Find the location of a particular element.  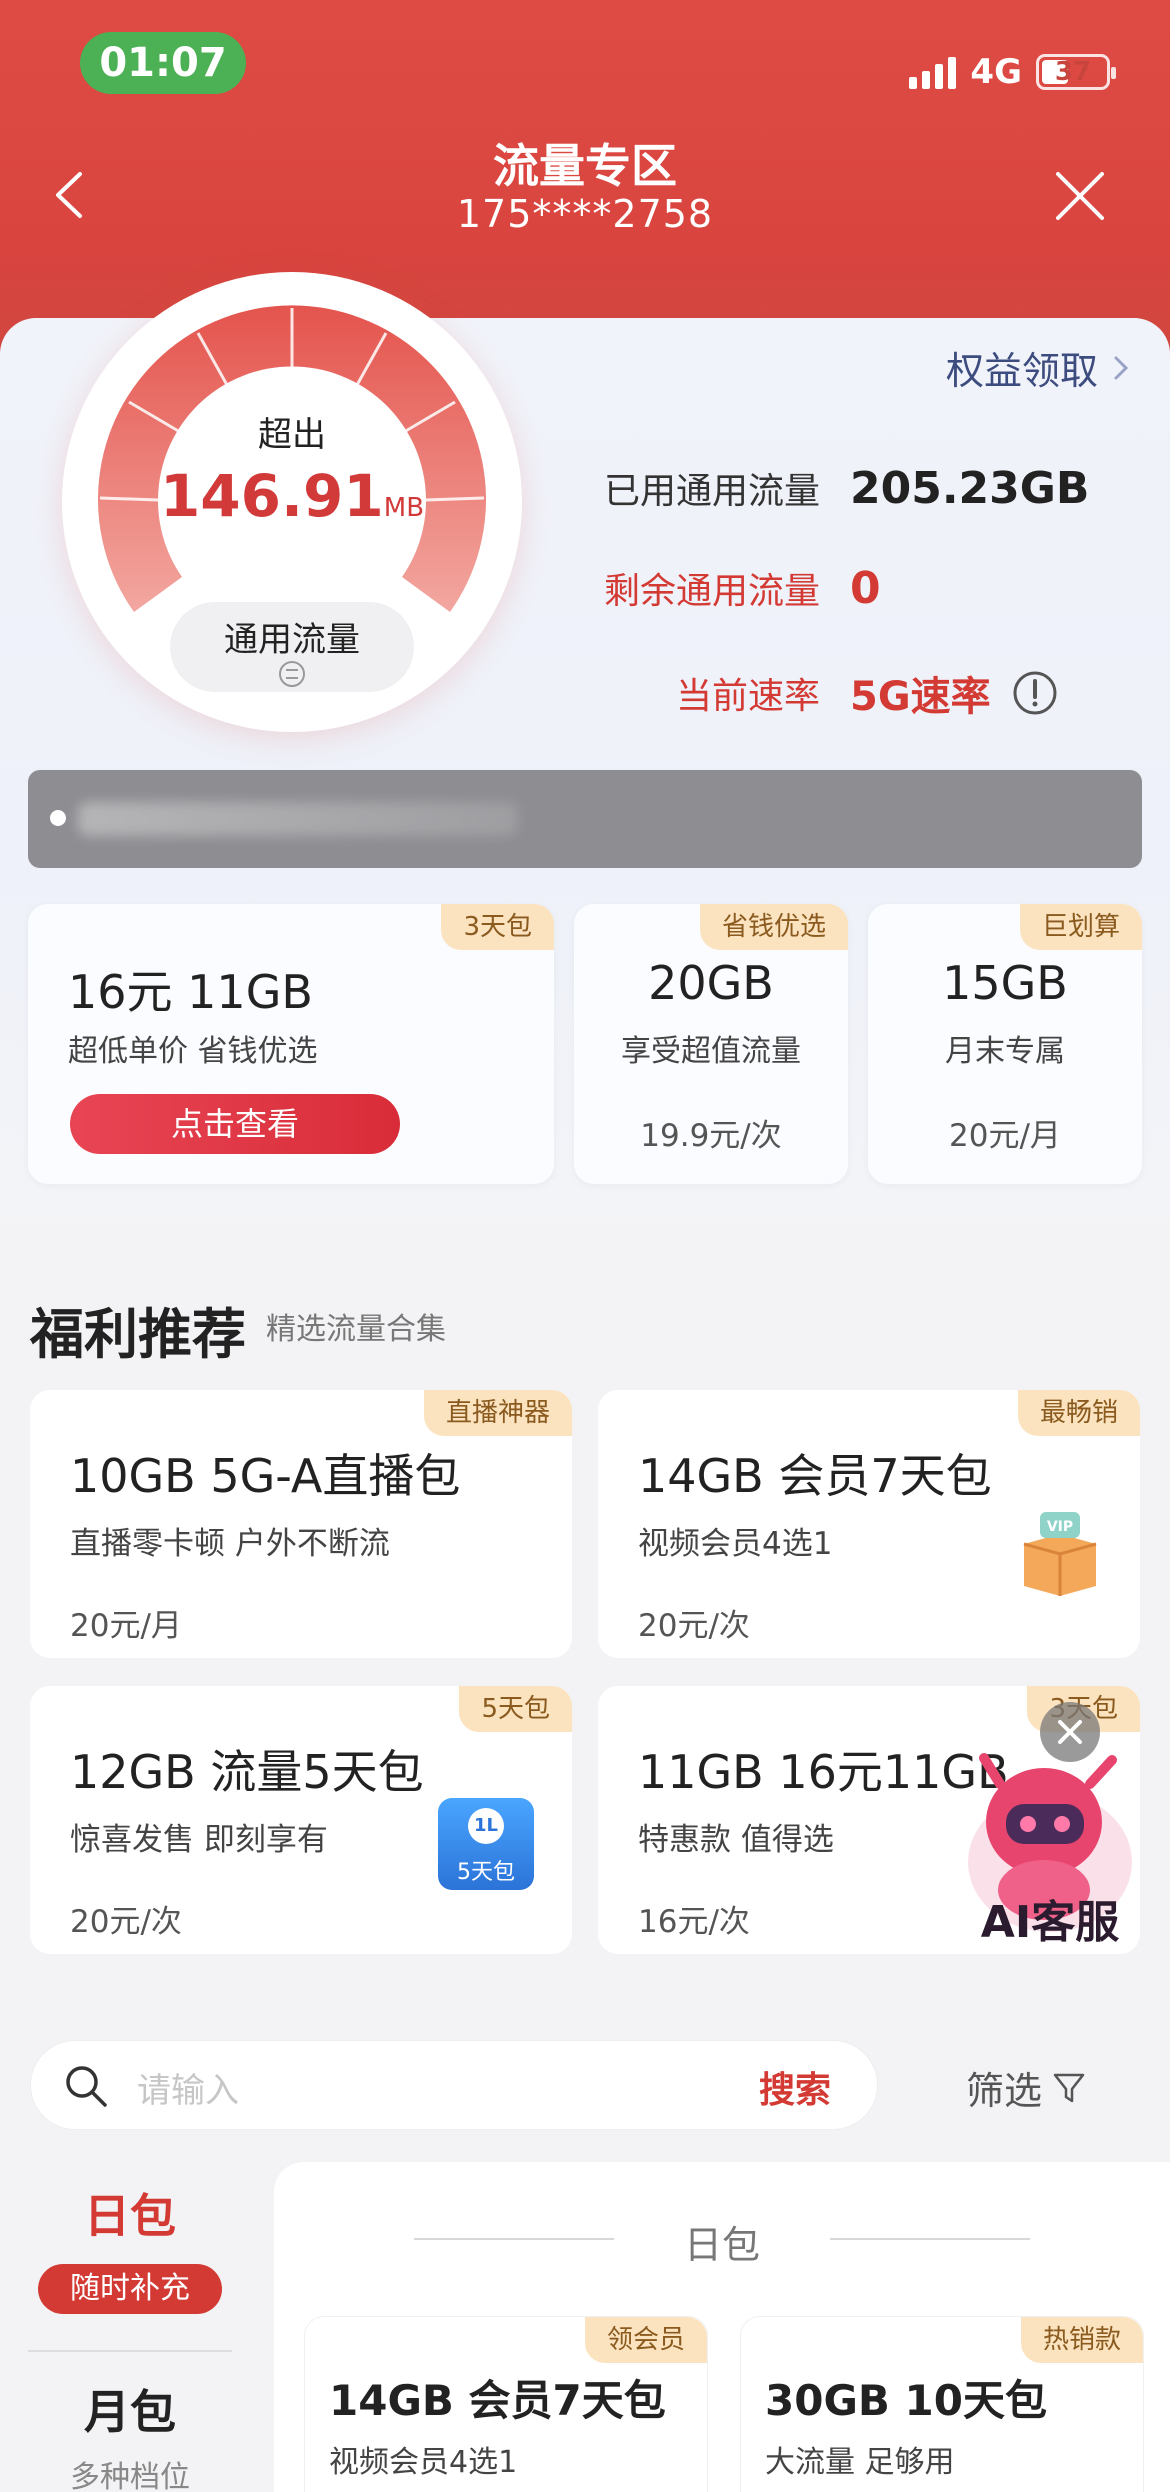

welfare-title: 14GB 会员7天包 is located at coordinates (815, 1476).